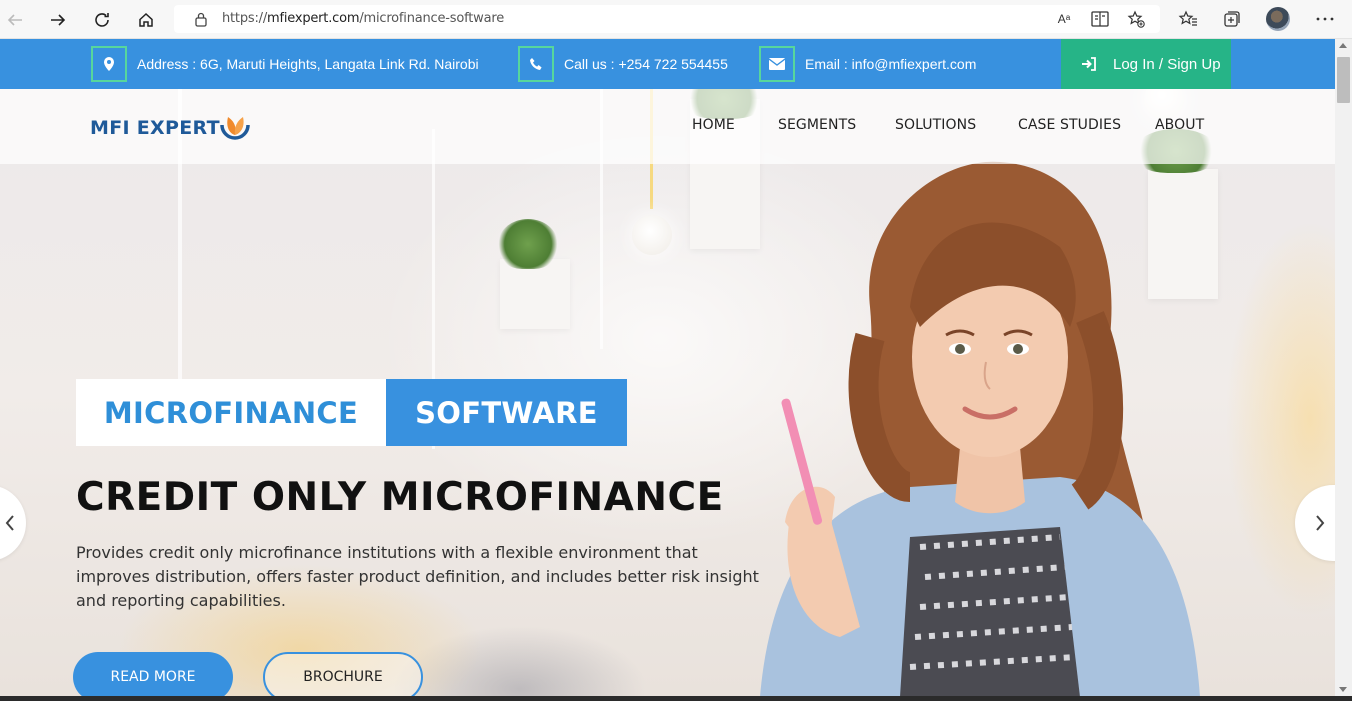 This screenshot has width=1352, height=701. Describe the element at coordinates (1320, 523) in the screenshot. I see `chevron-right-icon` at that location.